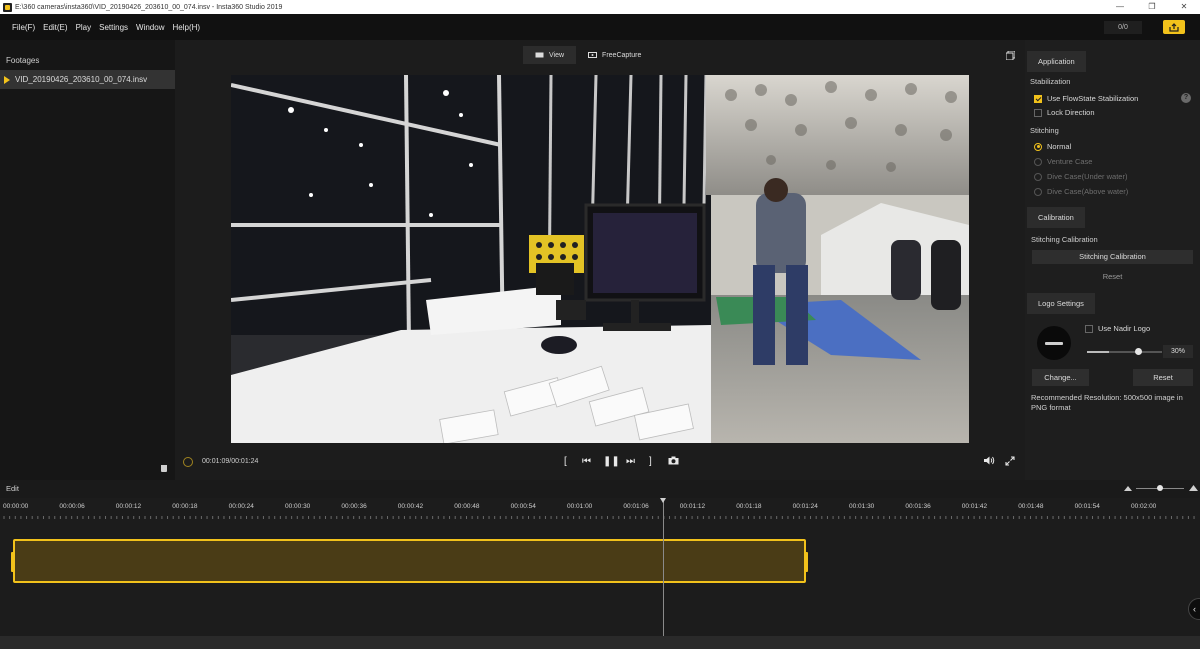 The image size is (1200, 649). What do you see at coordinates (1056, 61) in the screenshot?
I see `tab-application: Application` at bounding box center [1056, 61].